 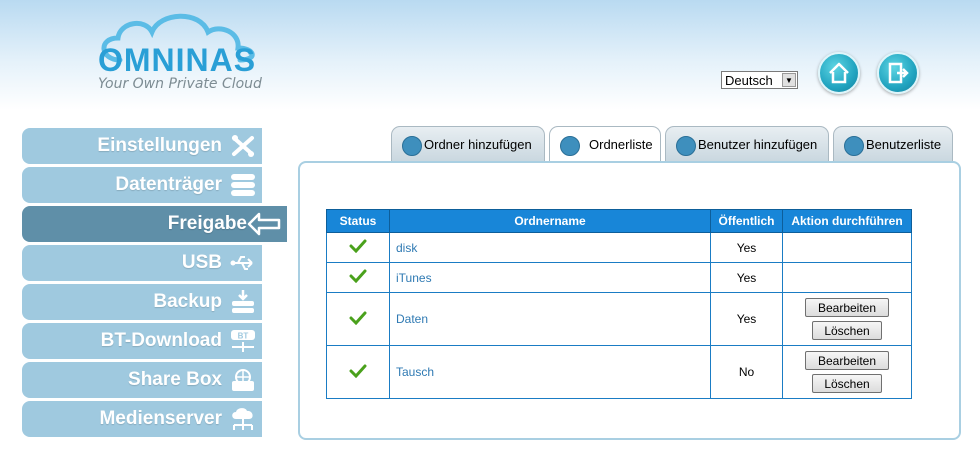 I want to click on logout-button, so click(x=898, y=73).